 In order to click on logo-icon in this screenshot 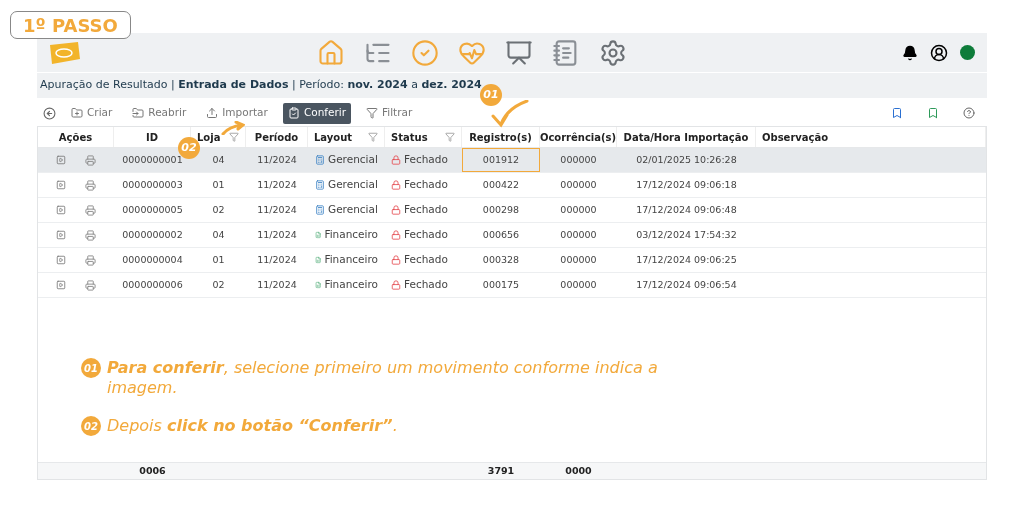, I will do `click(64, 52)`.